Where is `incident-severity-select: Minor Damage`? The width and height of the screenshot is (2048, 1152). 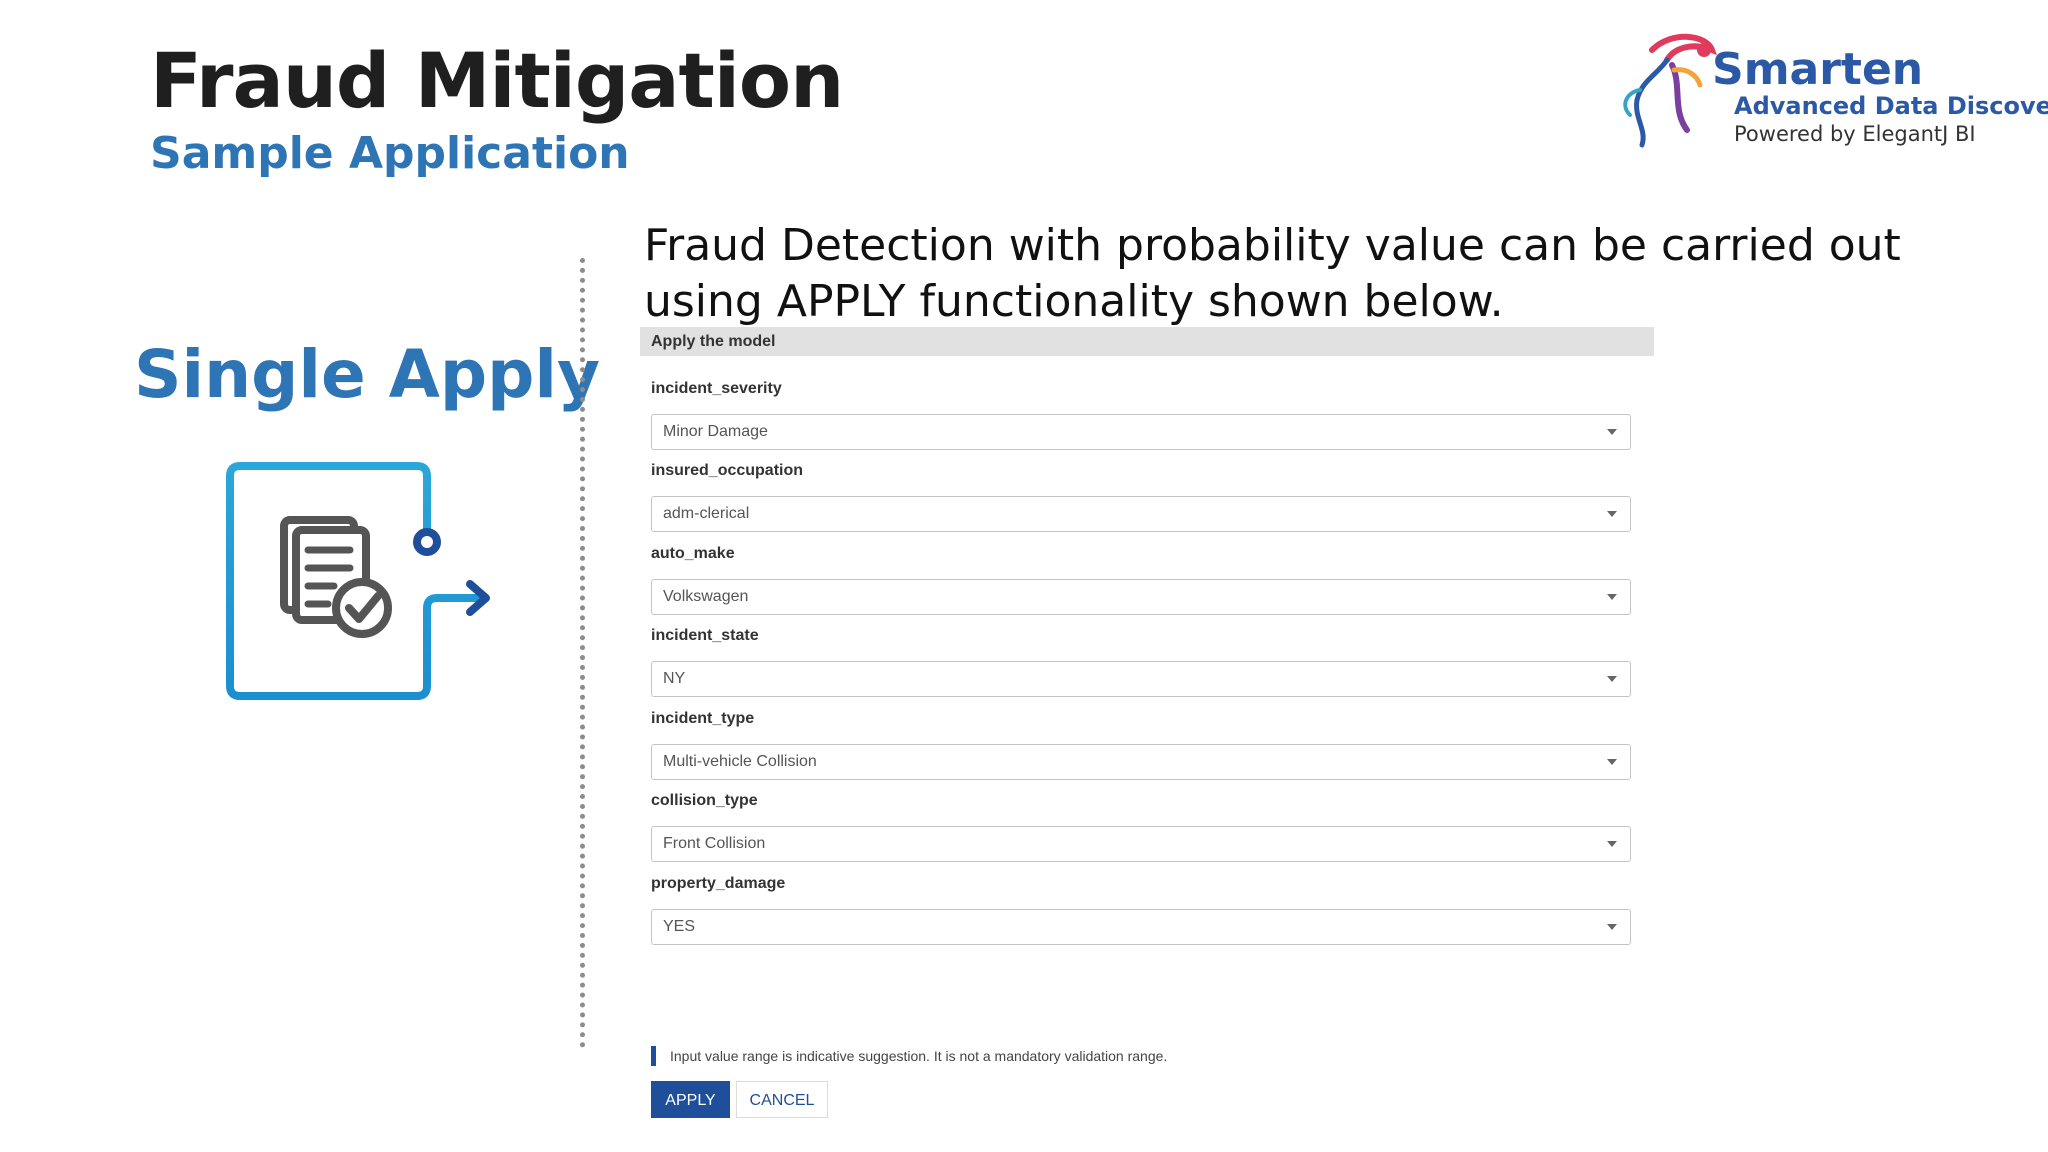 incident-severity-select: Minor Damage is located at coordinates (1141, 432).